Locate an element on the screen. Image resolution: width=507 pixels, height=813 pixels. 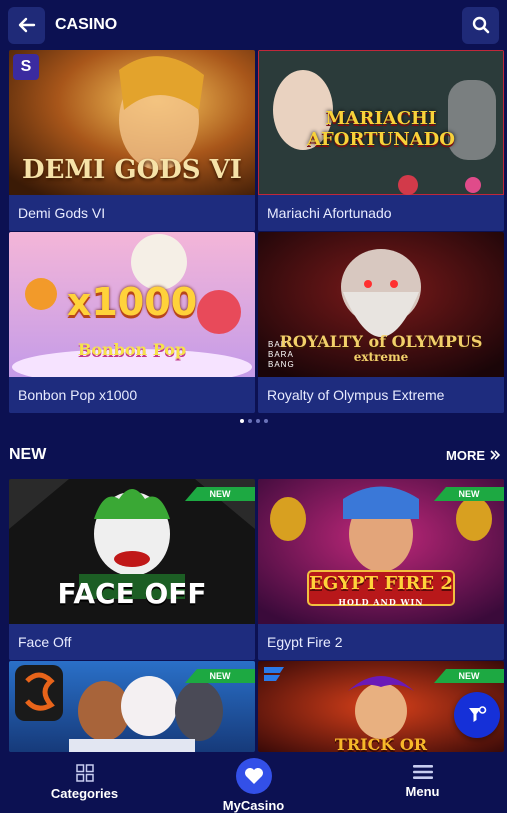
carousel-pagination is located at coordinates (253, 421).